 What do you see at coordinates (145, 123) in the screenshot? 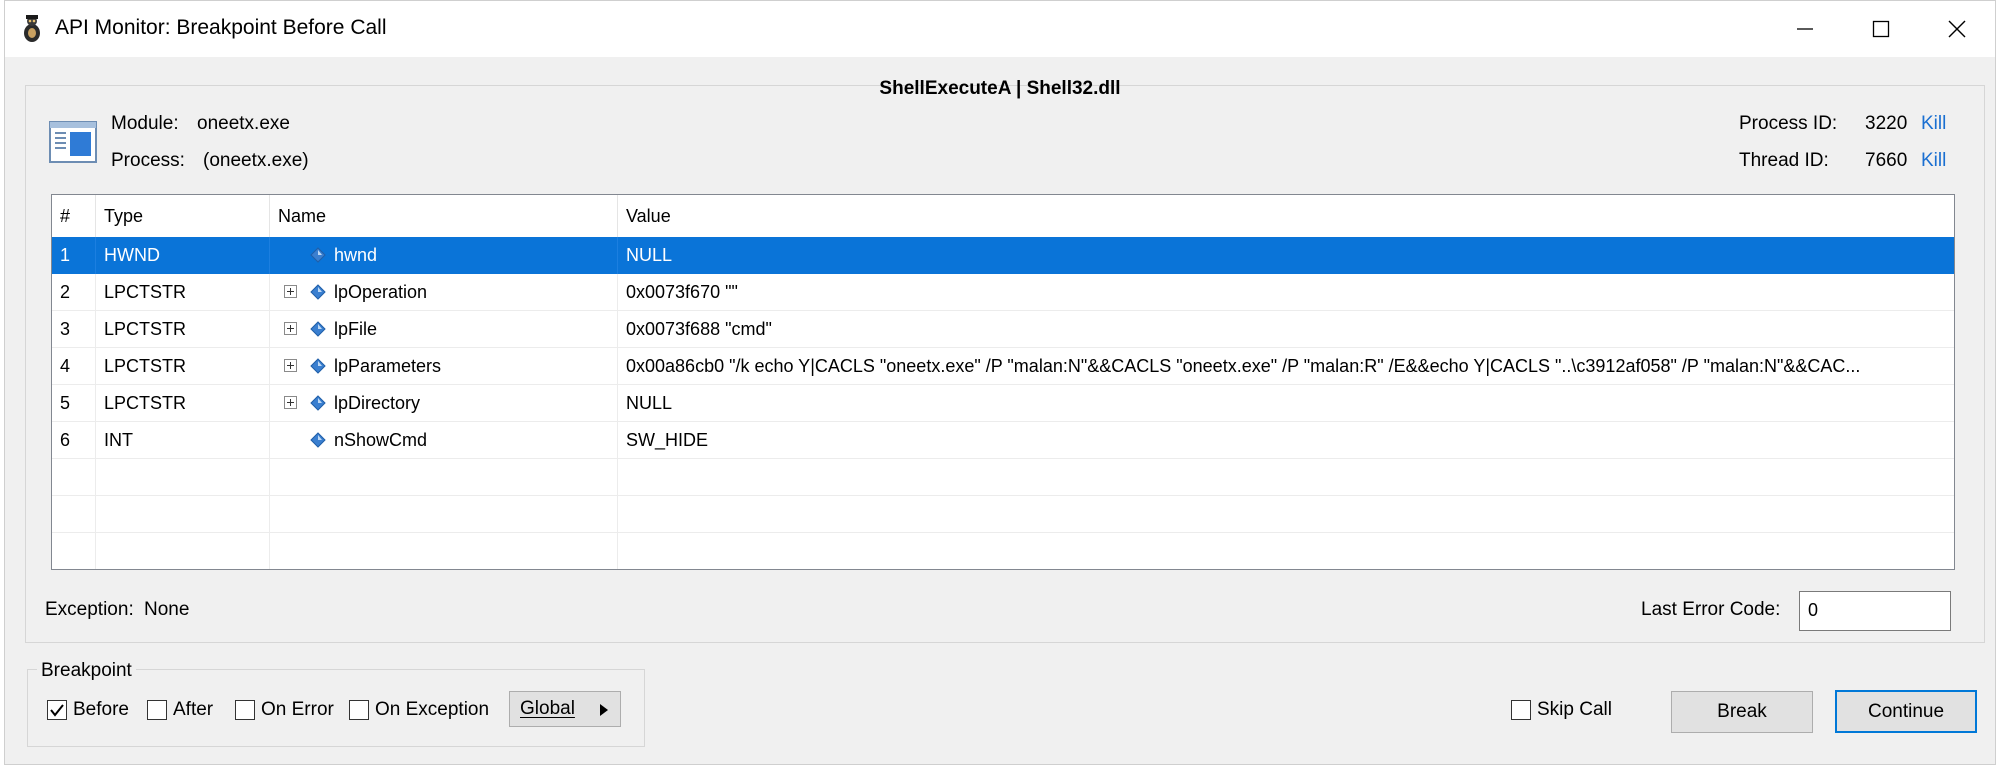
I see `module-label: Module:` at bounding box center [145, 123].